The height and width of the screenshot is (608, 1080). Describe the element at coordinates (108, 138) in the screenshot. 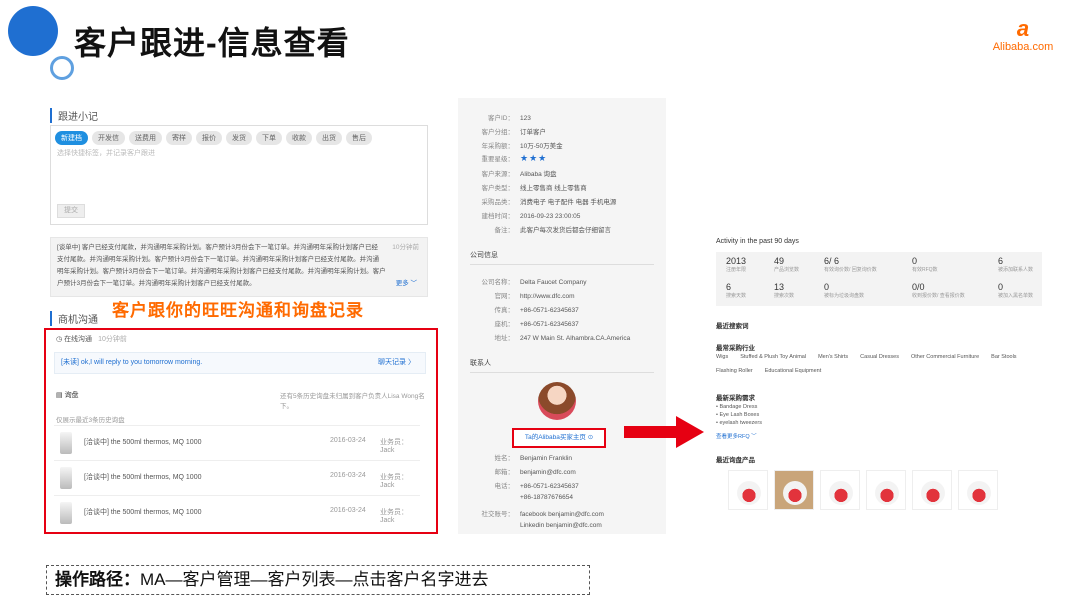

I see `note-tag: 开发信` at that location.